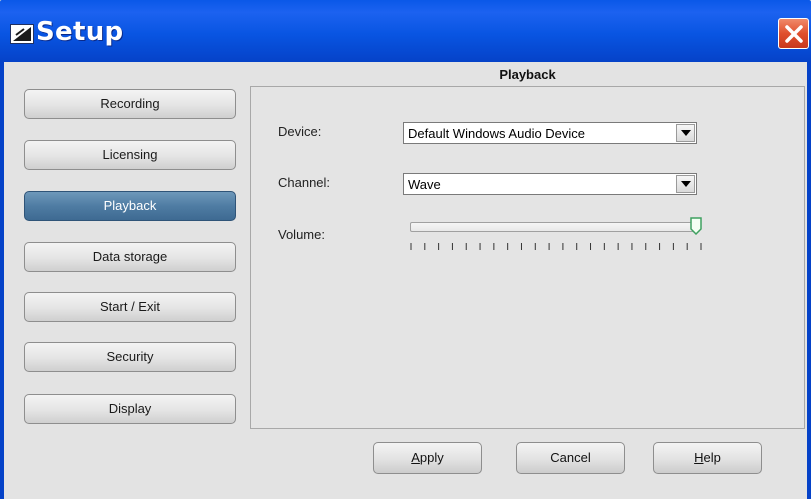 This screenshot has height=499, width=811. I want to click on device-label: Device:, so click(300, 131).